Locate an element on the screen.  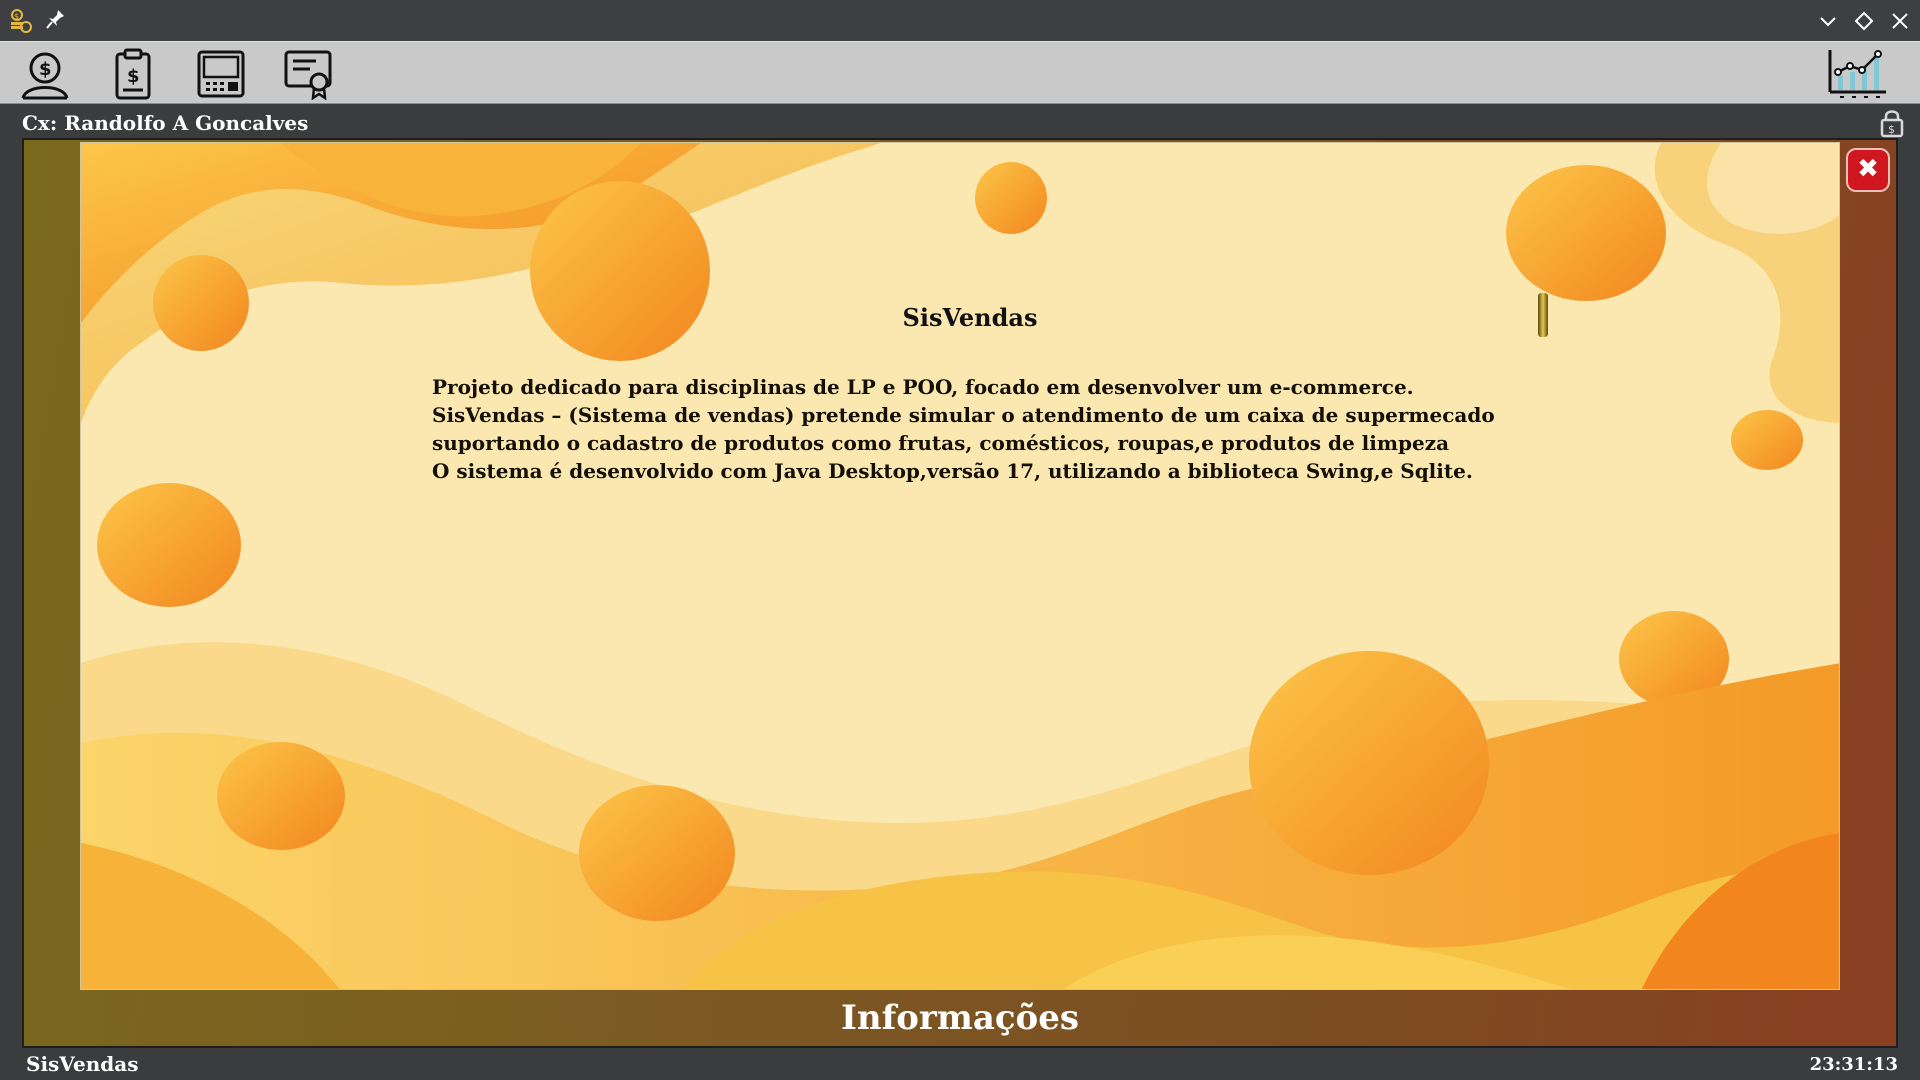
window-titlebar: $ is located at coordinates (960, 20).